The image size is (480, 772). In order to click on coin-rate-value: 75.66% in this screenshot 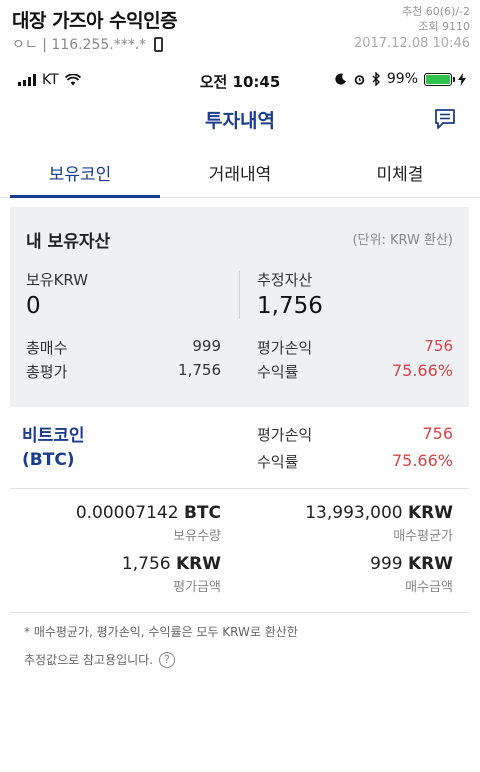, I will do `click(422, 460)`.